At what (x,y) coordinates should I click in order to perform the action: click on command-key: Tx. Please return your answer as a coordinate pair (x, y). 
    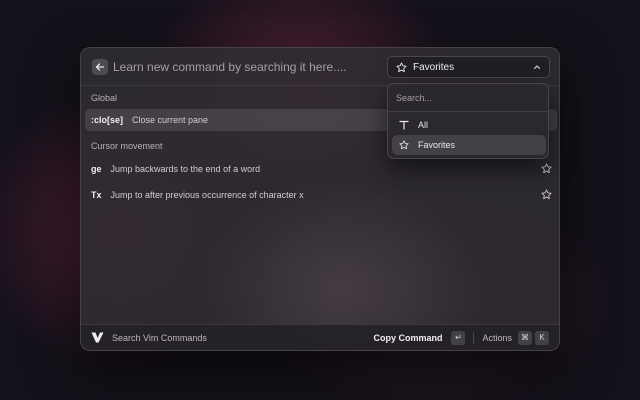
    Looking at the image, I should click on (96, 195).